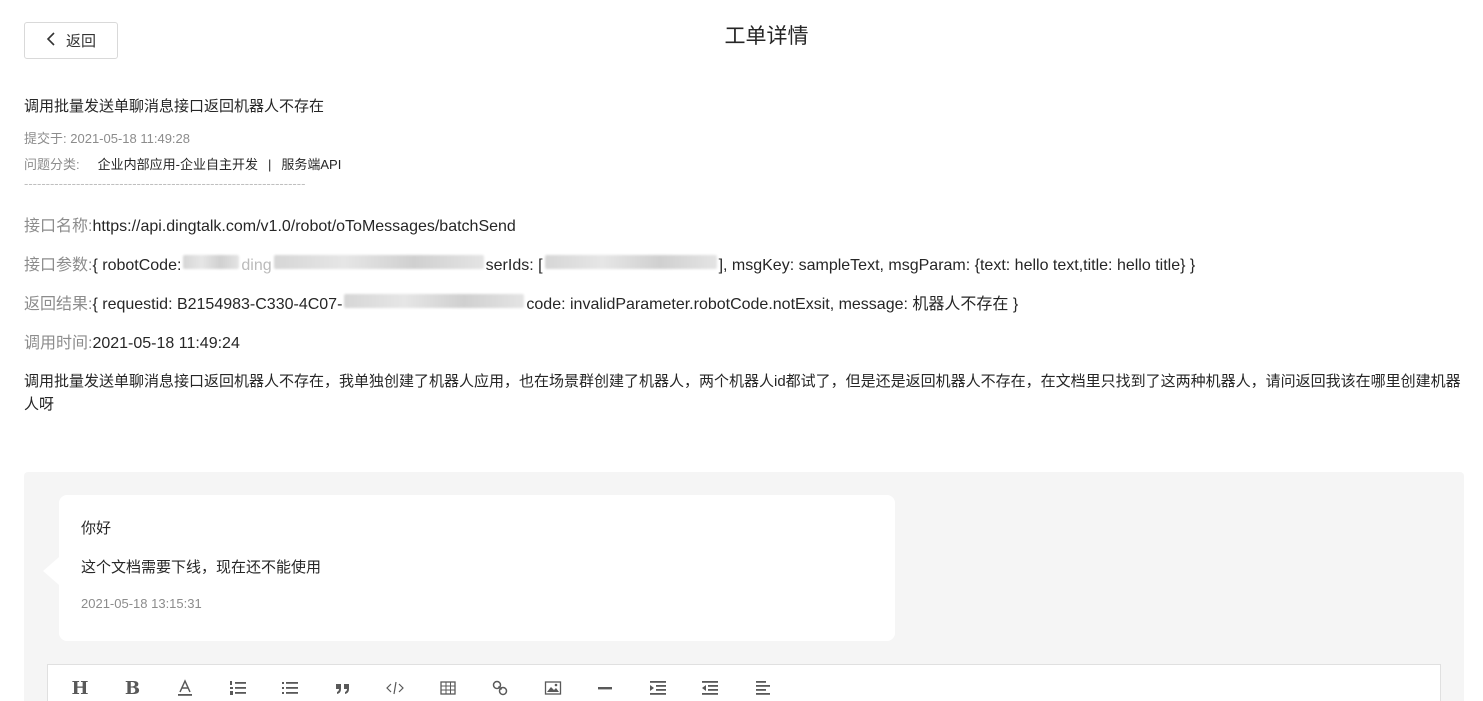 This screenshot has width=1483, height=701. What do you see at coordinates (256, 265) in the screenshot?
I see `api-params-part2: ding` at bounding box center [256, 265].